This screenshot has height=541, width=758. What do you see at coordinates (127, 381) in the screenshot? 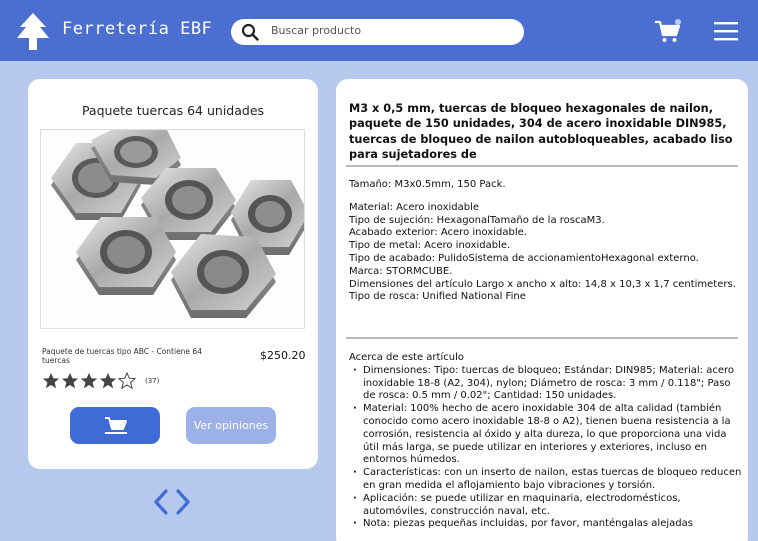
I see `star-empty-icon` at bounding box center [127, 381].